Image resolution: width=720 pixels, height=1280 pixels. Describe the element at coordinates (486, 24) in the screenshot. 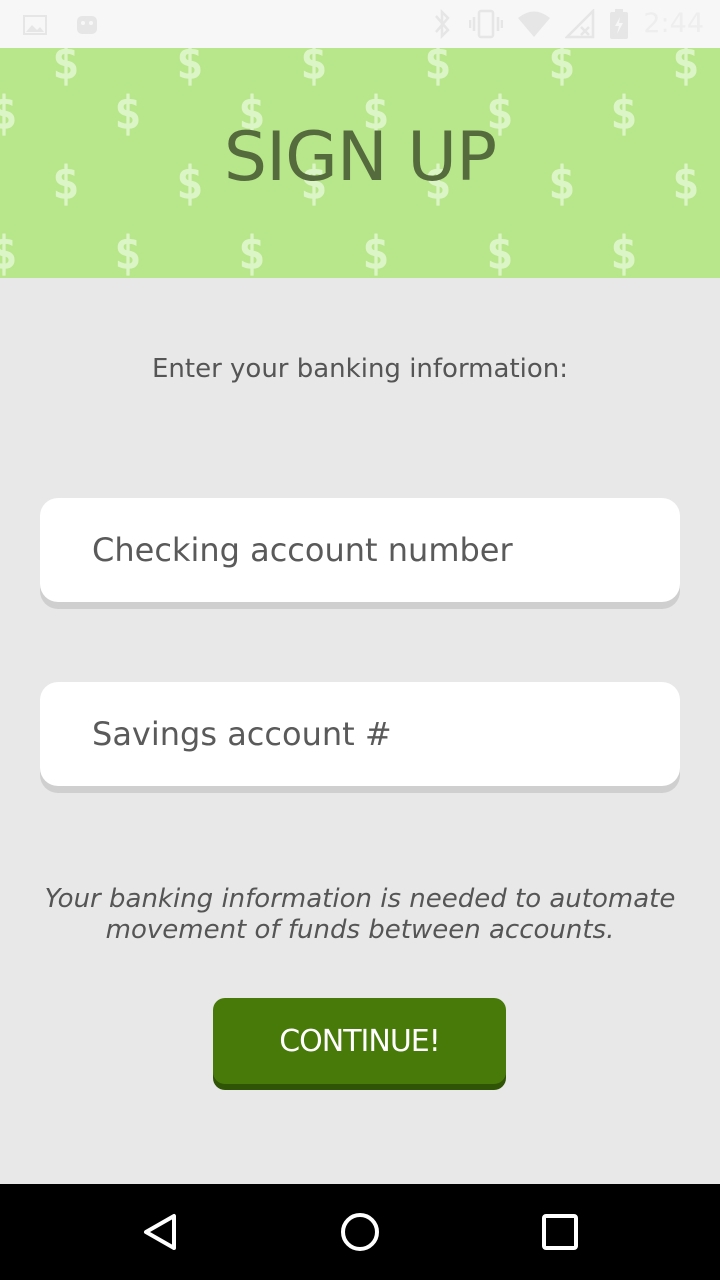

I see `vibrate-icon` at that location.